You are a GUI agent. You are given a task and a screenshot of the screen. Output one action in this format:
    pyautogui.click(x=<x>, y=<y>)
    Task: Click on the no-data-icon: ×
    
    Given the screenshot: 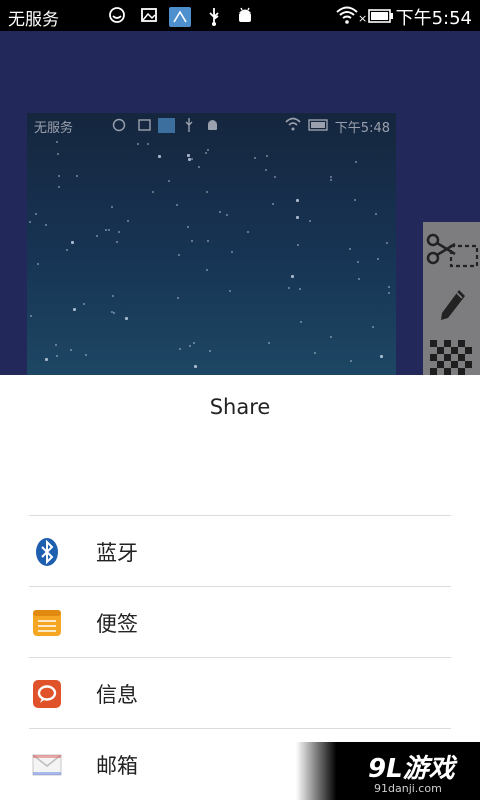 What is the action you would take?
    pyautogui.click(x=363, y=18)
    